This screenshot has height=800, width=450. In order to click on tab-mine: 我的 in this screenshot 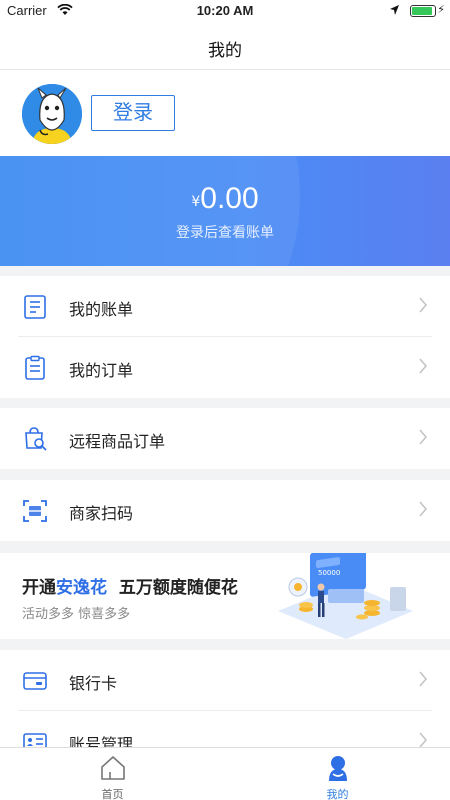, I will do `click(337, 774)`.